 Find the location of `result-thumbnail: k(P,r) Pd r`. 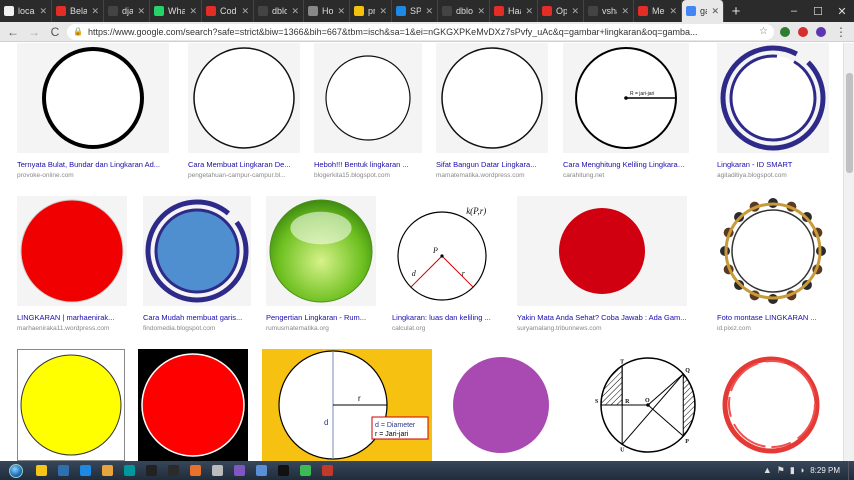

result-thumbnail: k(P,r) Pd r is located at coordinates (446, 251).